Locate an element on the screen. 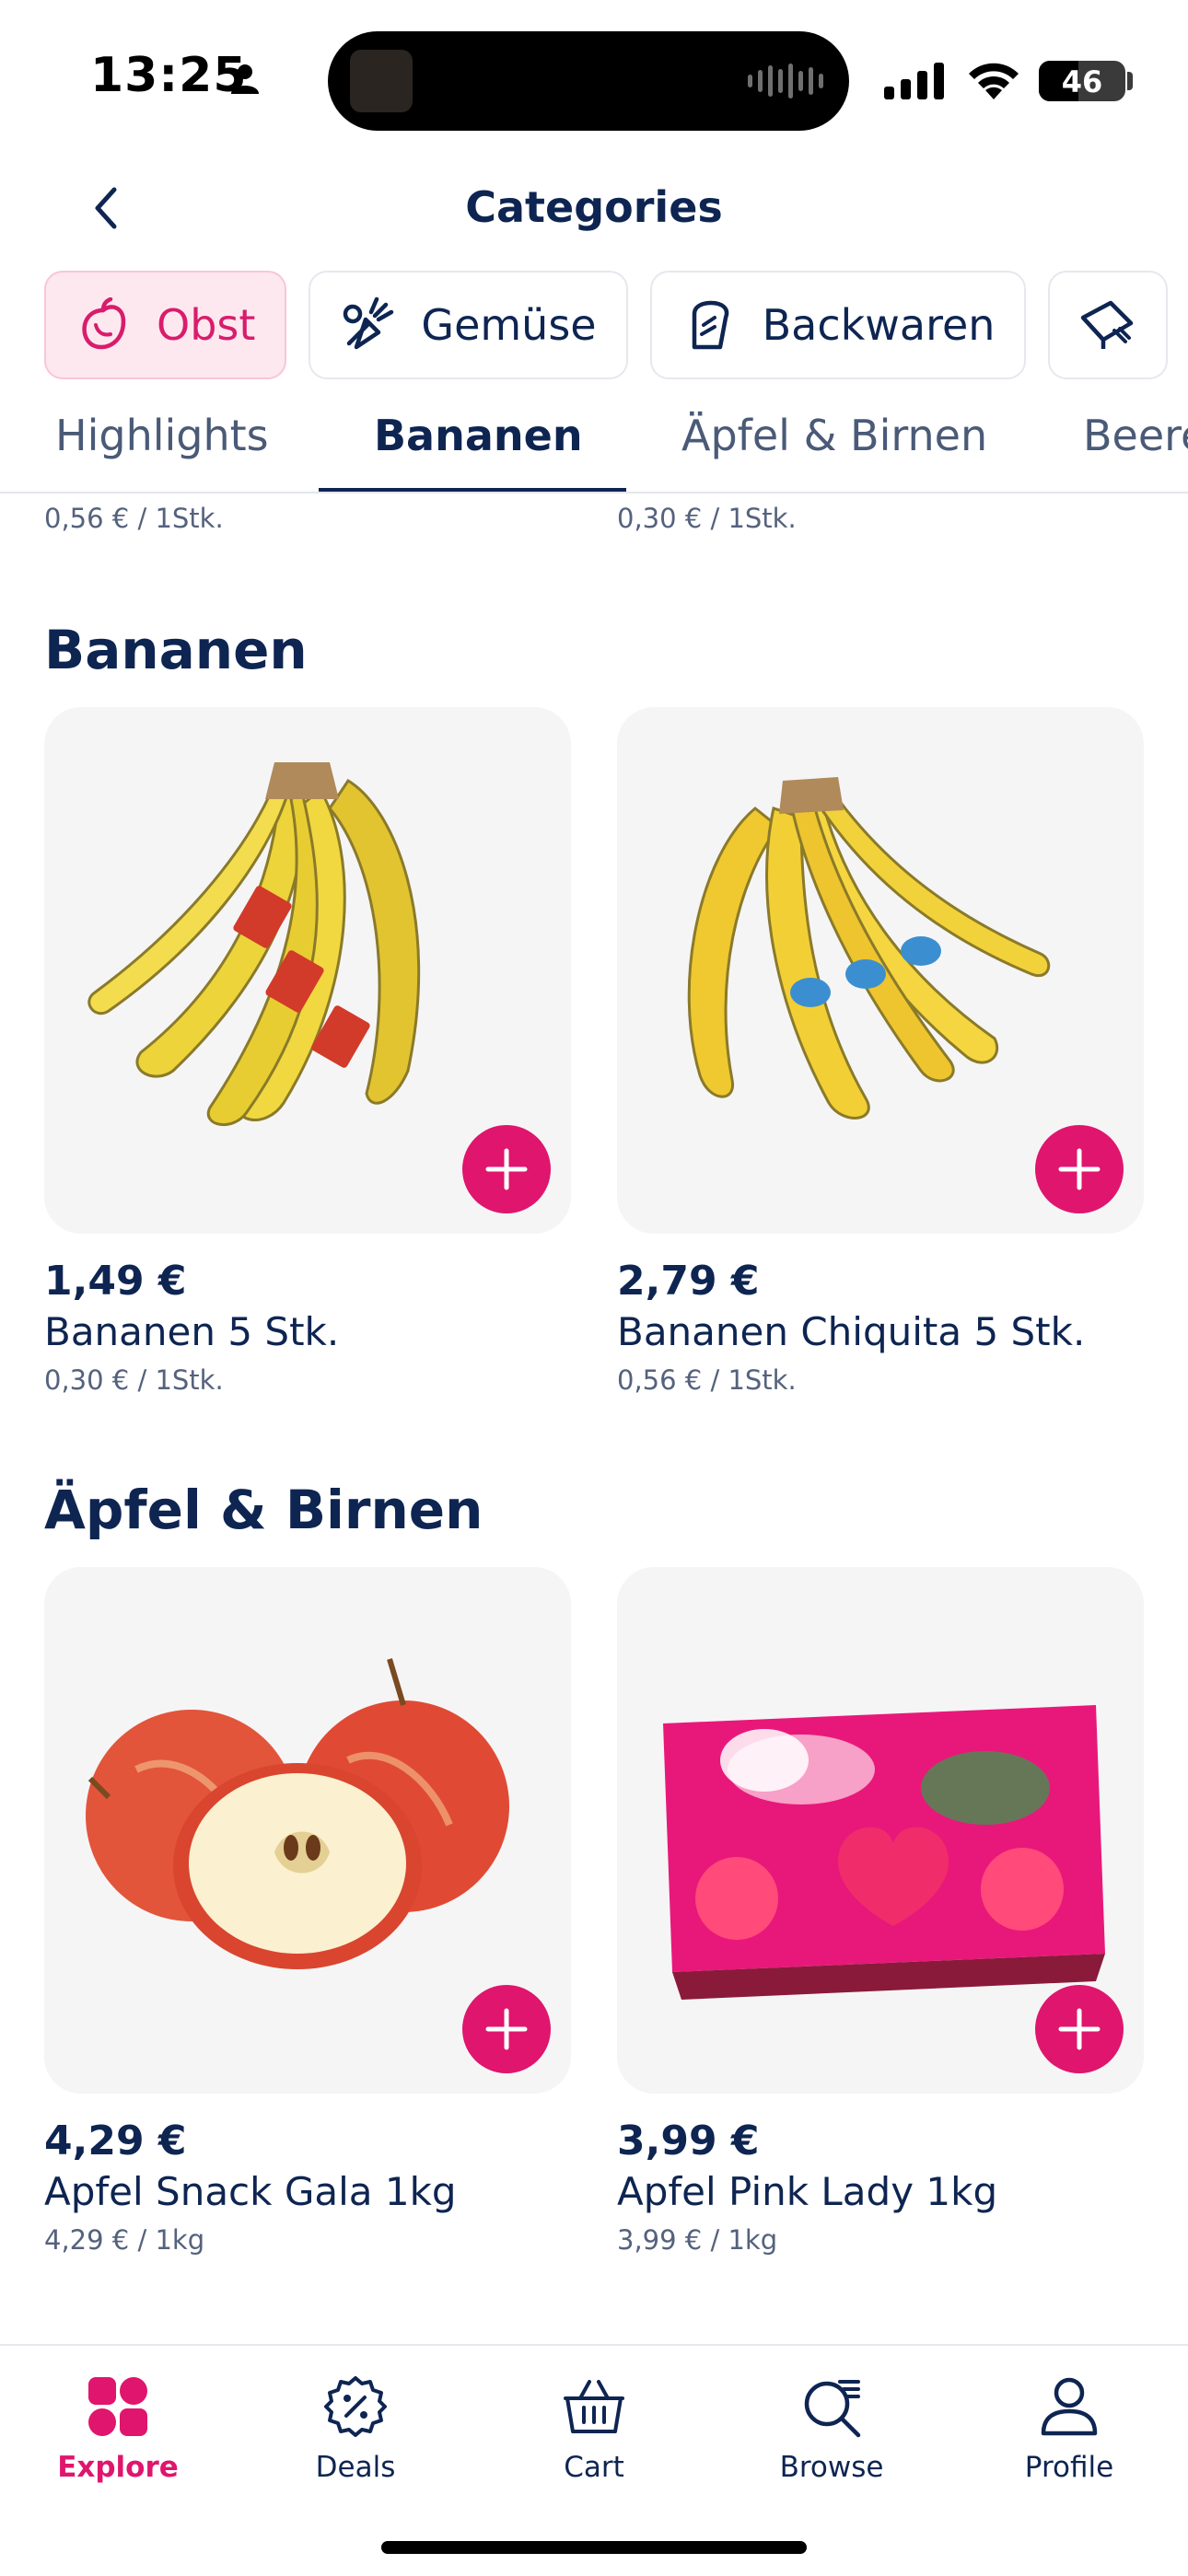 The width and height of the screenshot is (1188, 2576). nav-cart: Cart is located at coordinates (594, 2427).